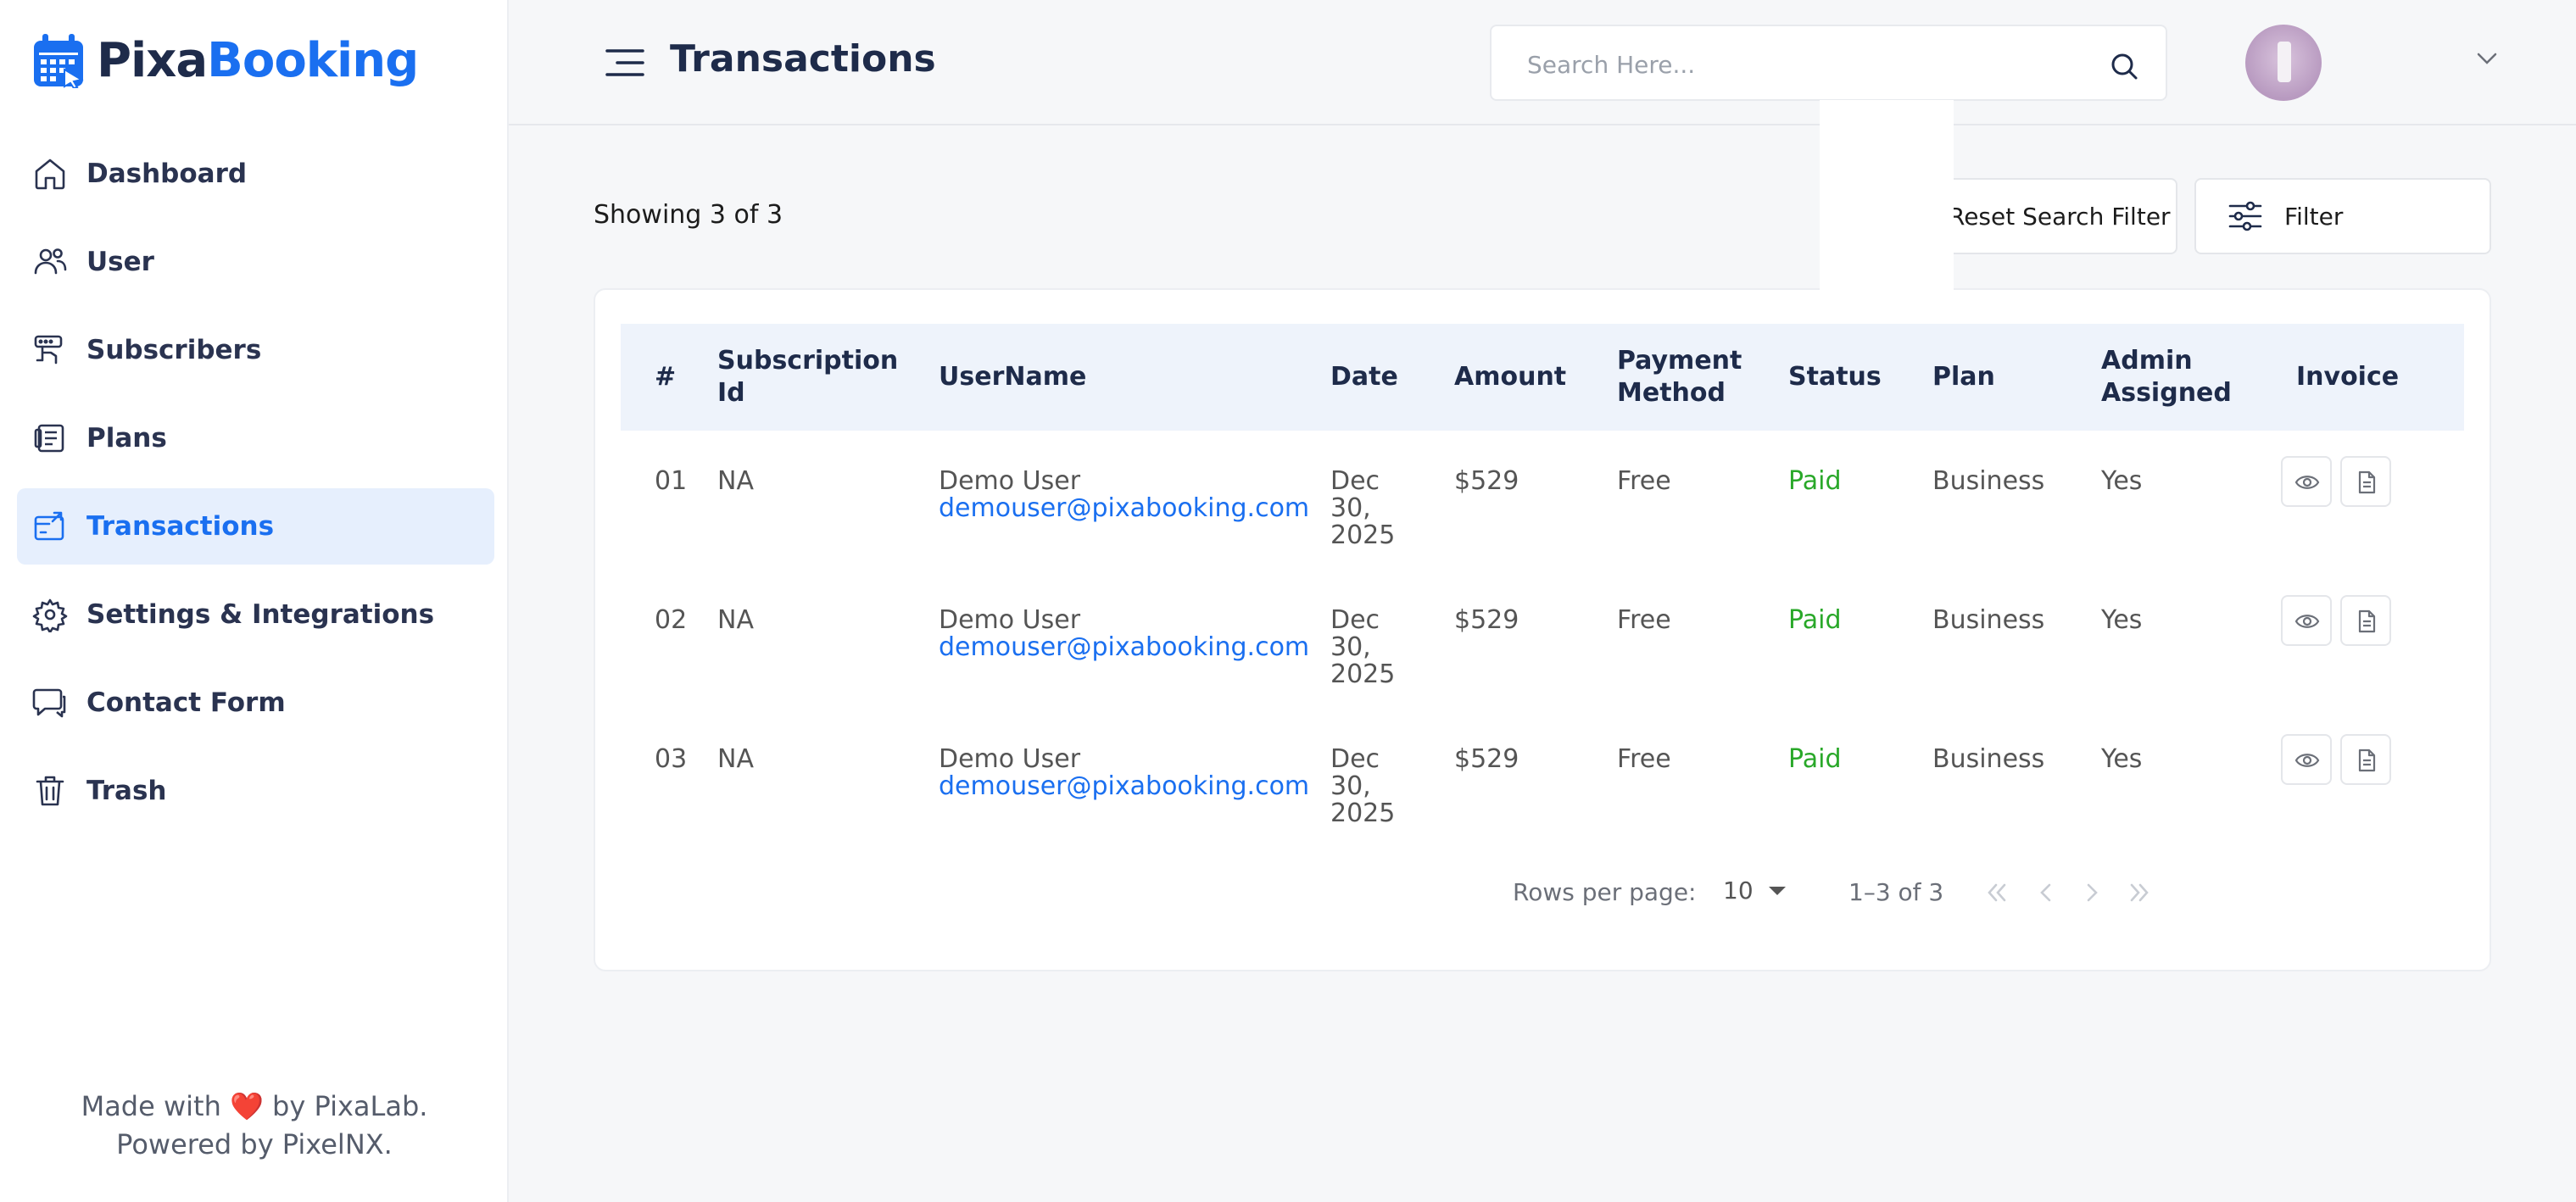 This screenshot has height=1202, width=2576. I want to click on sidebar-item-label: Subscribers, so click(174, 350).